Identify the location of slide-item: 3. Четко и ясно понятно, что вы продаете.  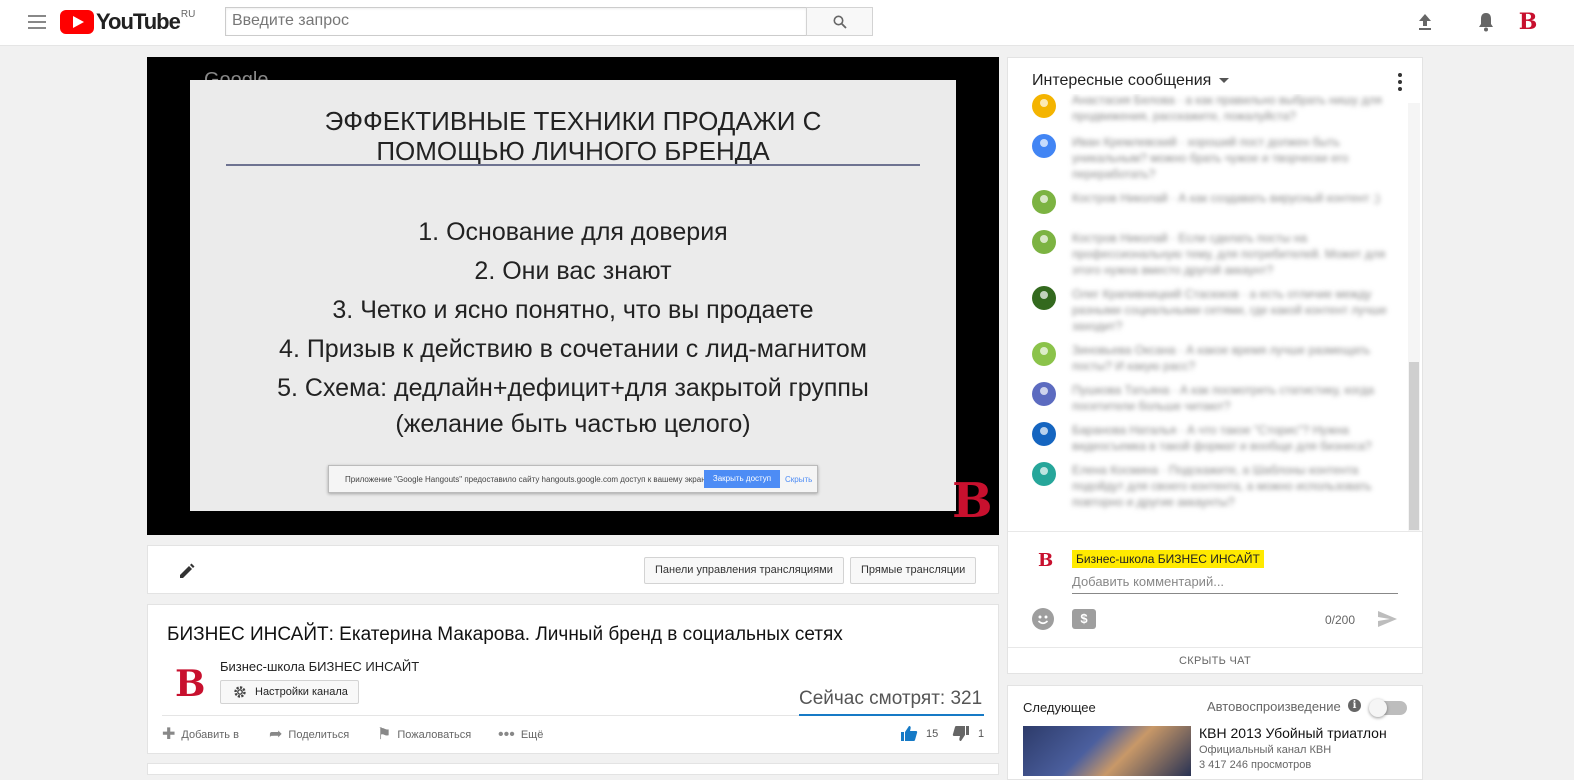
(573, 310).